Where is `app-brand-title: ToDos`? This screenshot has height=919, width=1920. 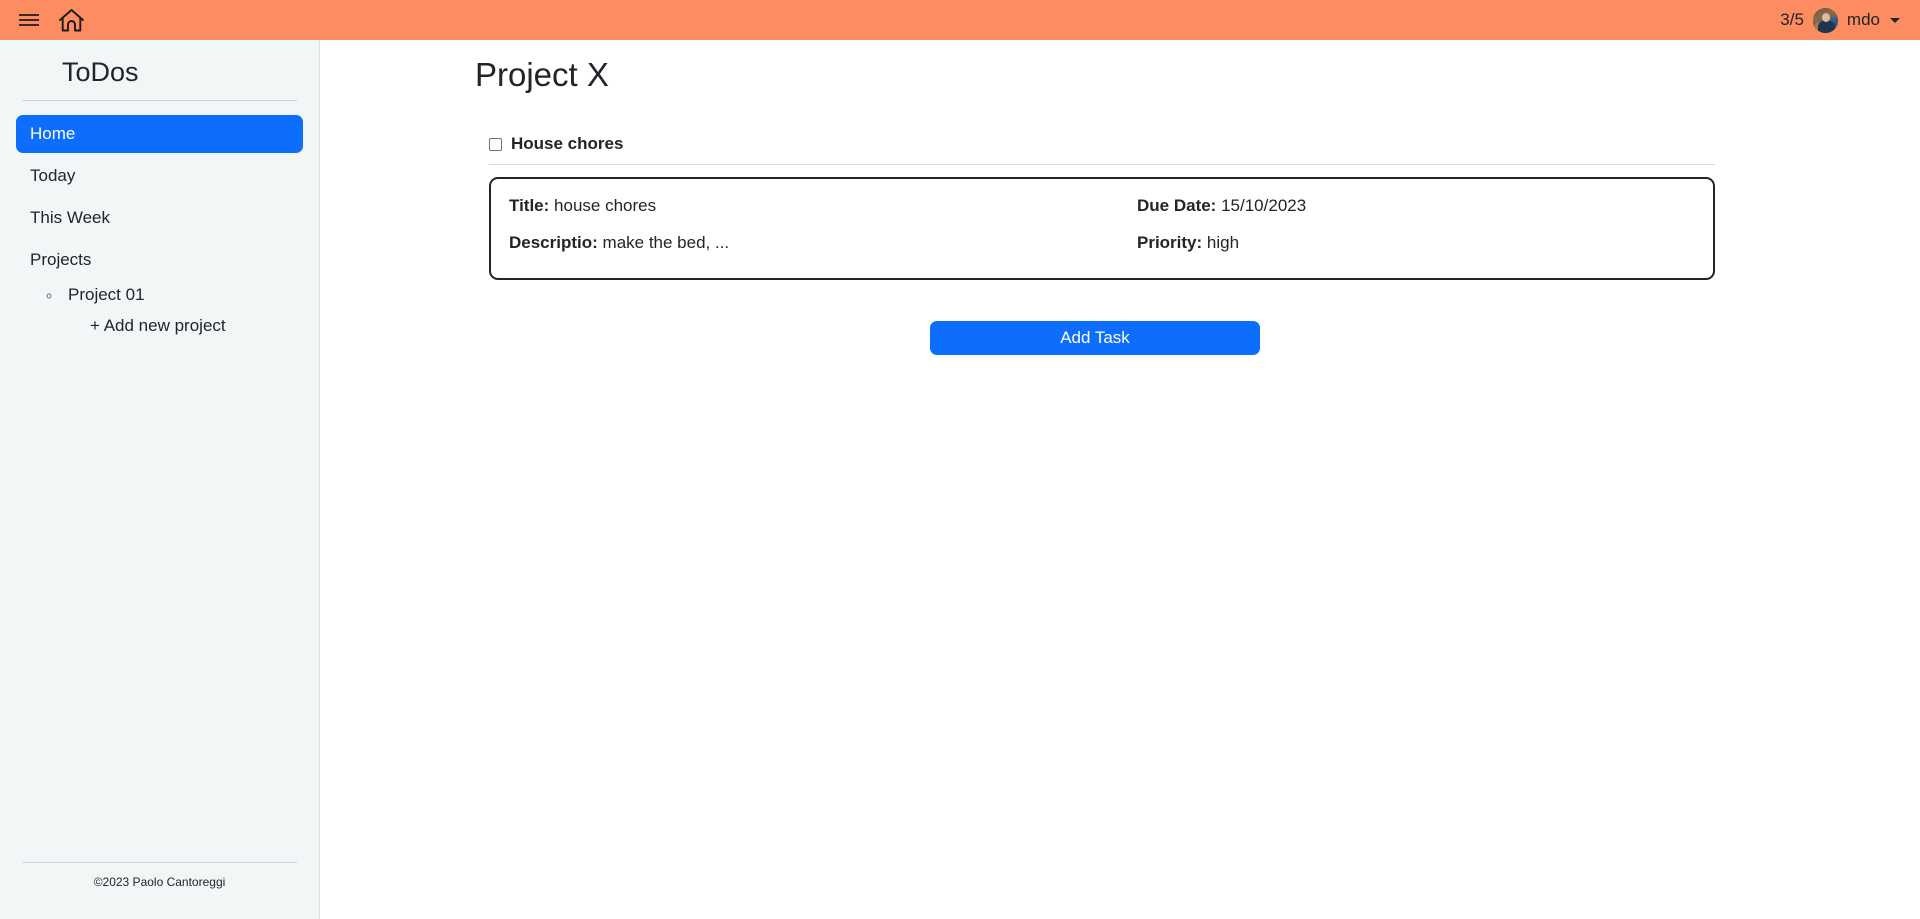 app-brand-title: ToDos is located at coordinates (100, 72).